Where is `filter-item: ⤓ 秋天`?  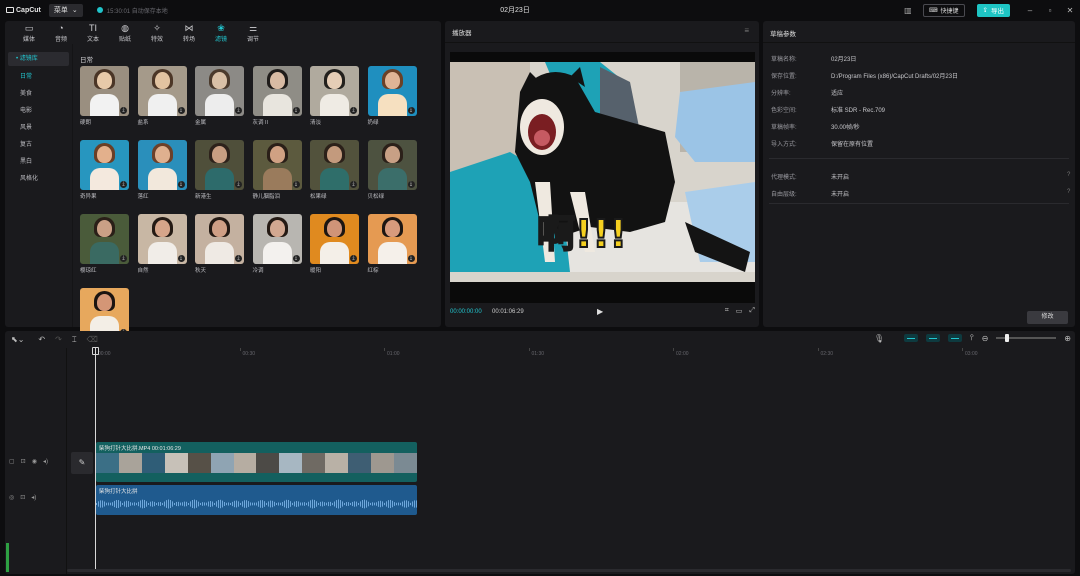
filter-item: ⤓ 秋天 is located at coordinates (219, 244).